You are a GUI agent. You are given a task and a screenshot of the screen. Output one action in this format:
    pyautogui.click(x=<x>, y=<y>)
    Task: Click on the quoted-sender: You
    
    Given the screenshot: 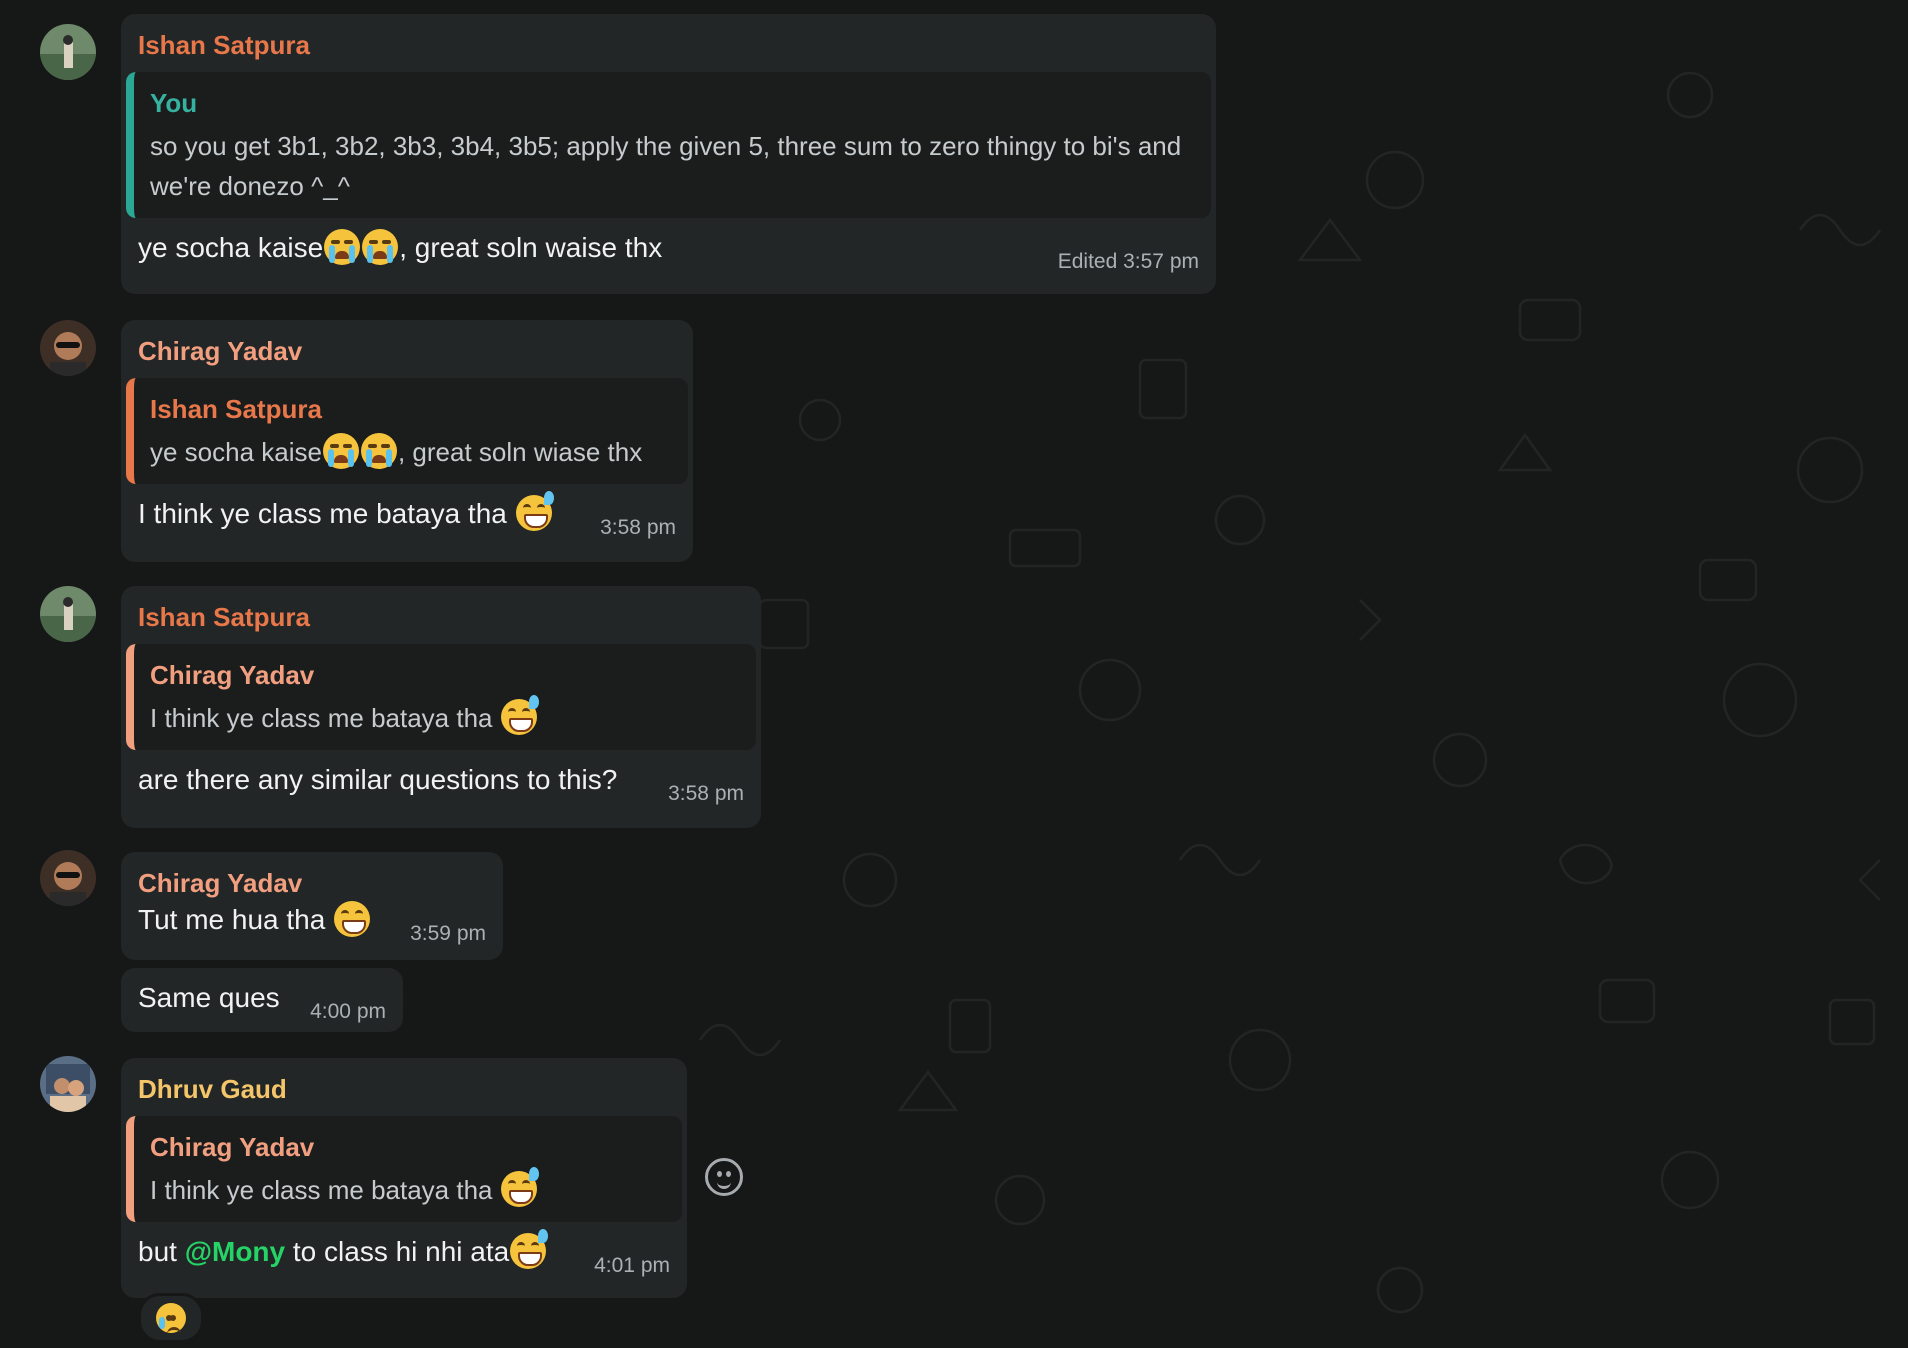 What is the action you would take?
    pyautogui.click(x=174, y=103)
    